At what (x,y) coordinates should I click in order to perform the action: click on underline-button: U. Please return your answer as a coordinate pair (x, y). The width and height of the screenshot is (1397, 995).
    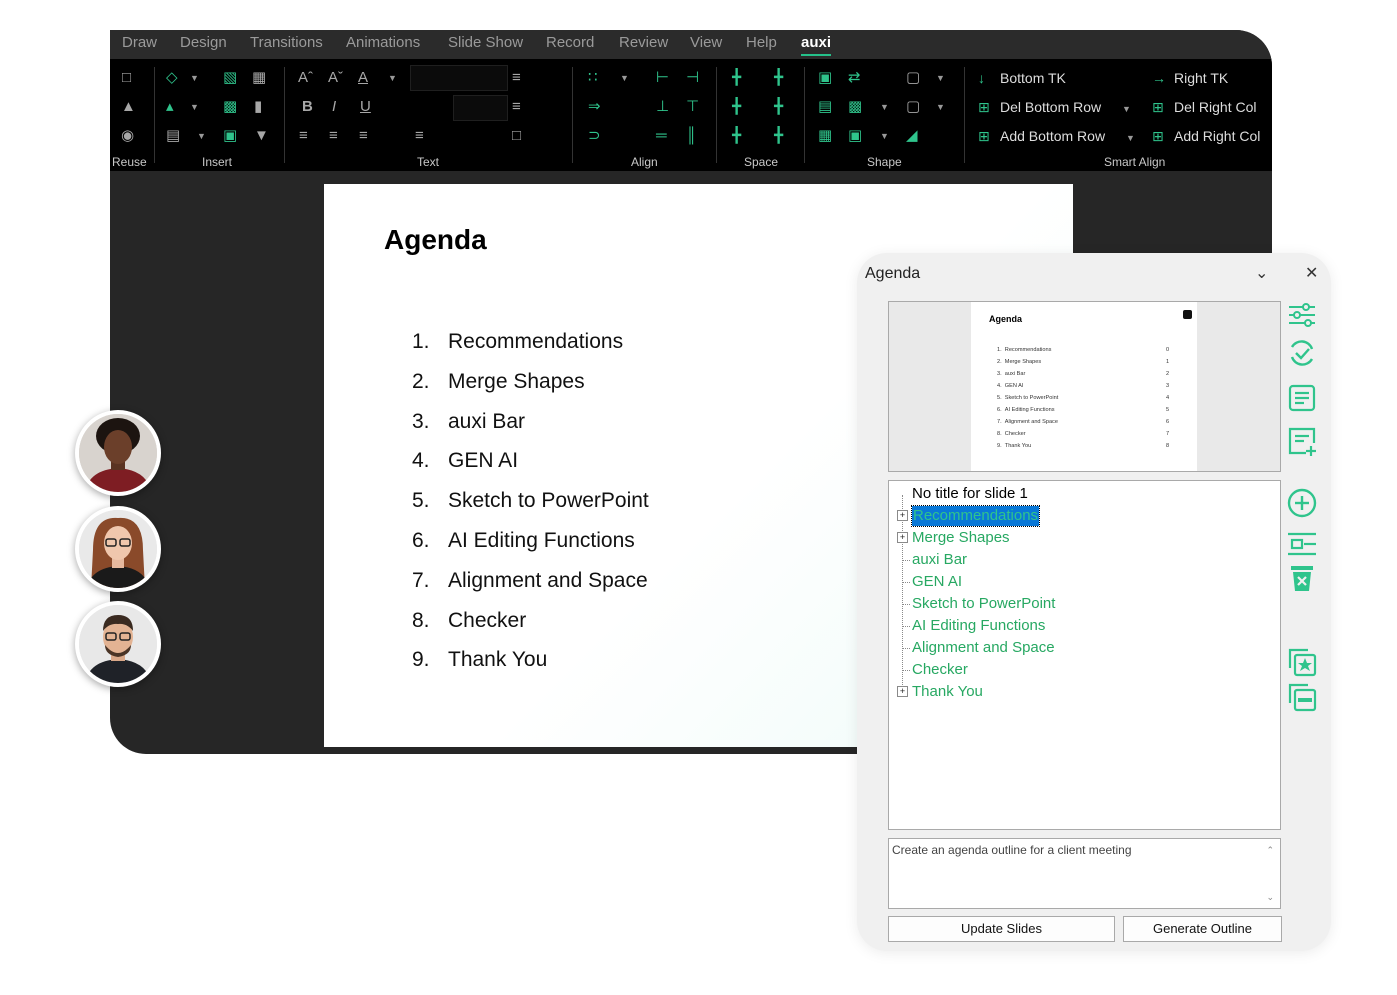
    Looking at the image, I should click on (365, 107).